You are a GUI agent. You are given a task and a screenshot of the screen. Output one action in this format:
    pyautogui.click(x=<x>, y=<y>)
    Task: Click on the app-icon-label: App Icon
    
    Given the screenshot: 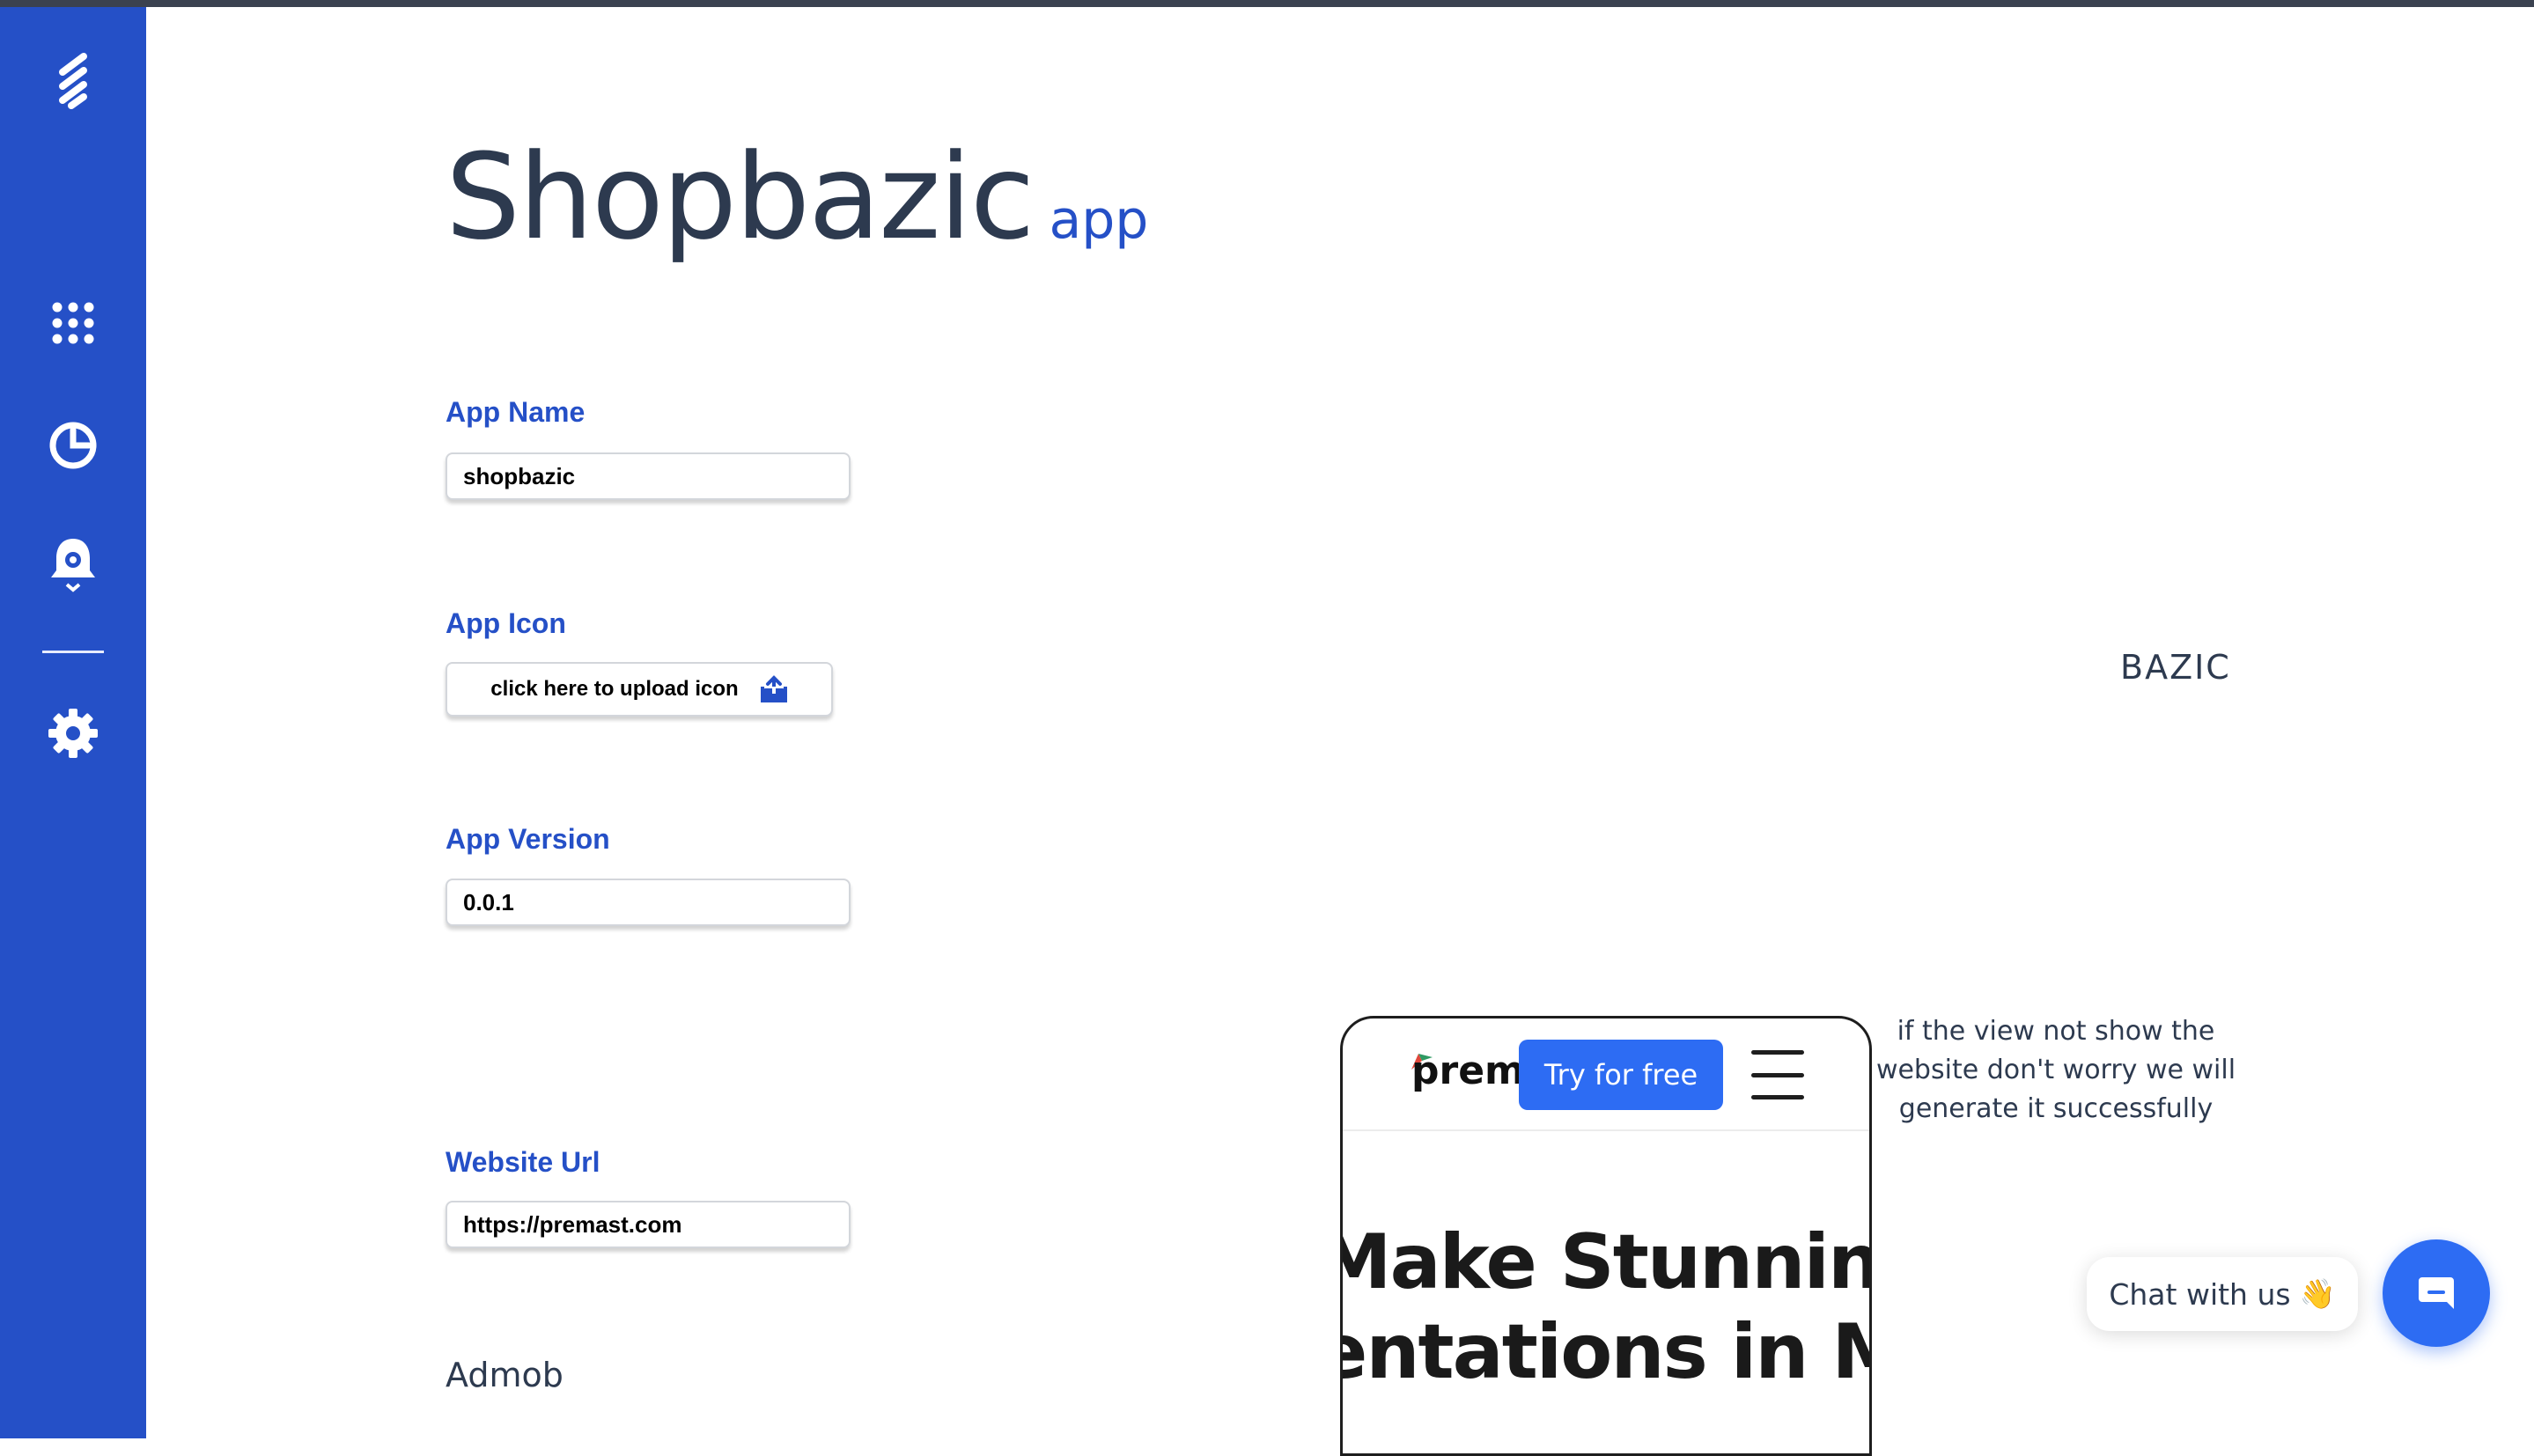 What is the action you would take?
    pyautogui.click(x=506, y=623)
    